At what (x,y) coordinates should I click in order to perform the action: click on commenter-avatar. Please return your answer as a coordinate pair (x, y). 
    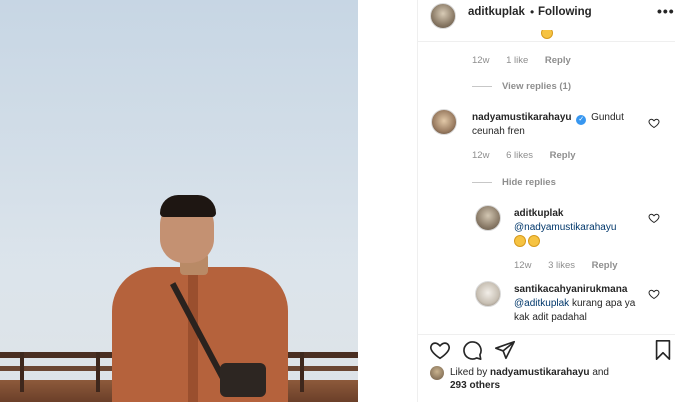
    Looking at the image, I should click on (444, 122).